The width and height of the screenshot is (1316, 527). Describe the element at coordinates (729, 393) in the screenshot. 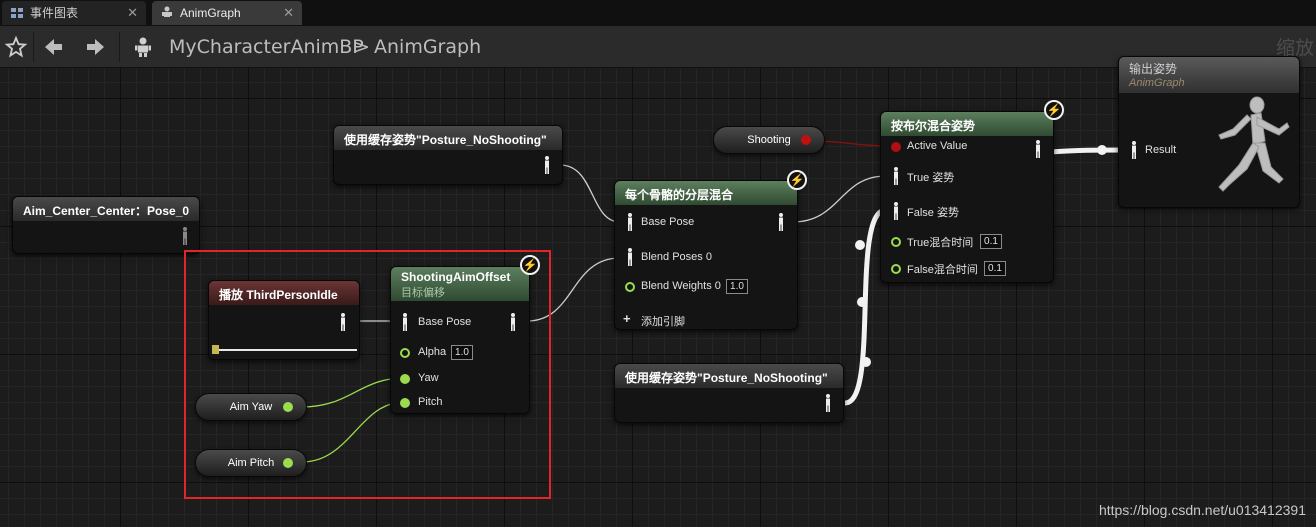

I see `node-cached-pose-bottom: 使用缓存姿势"Posture_NoShooting"` at that location.